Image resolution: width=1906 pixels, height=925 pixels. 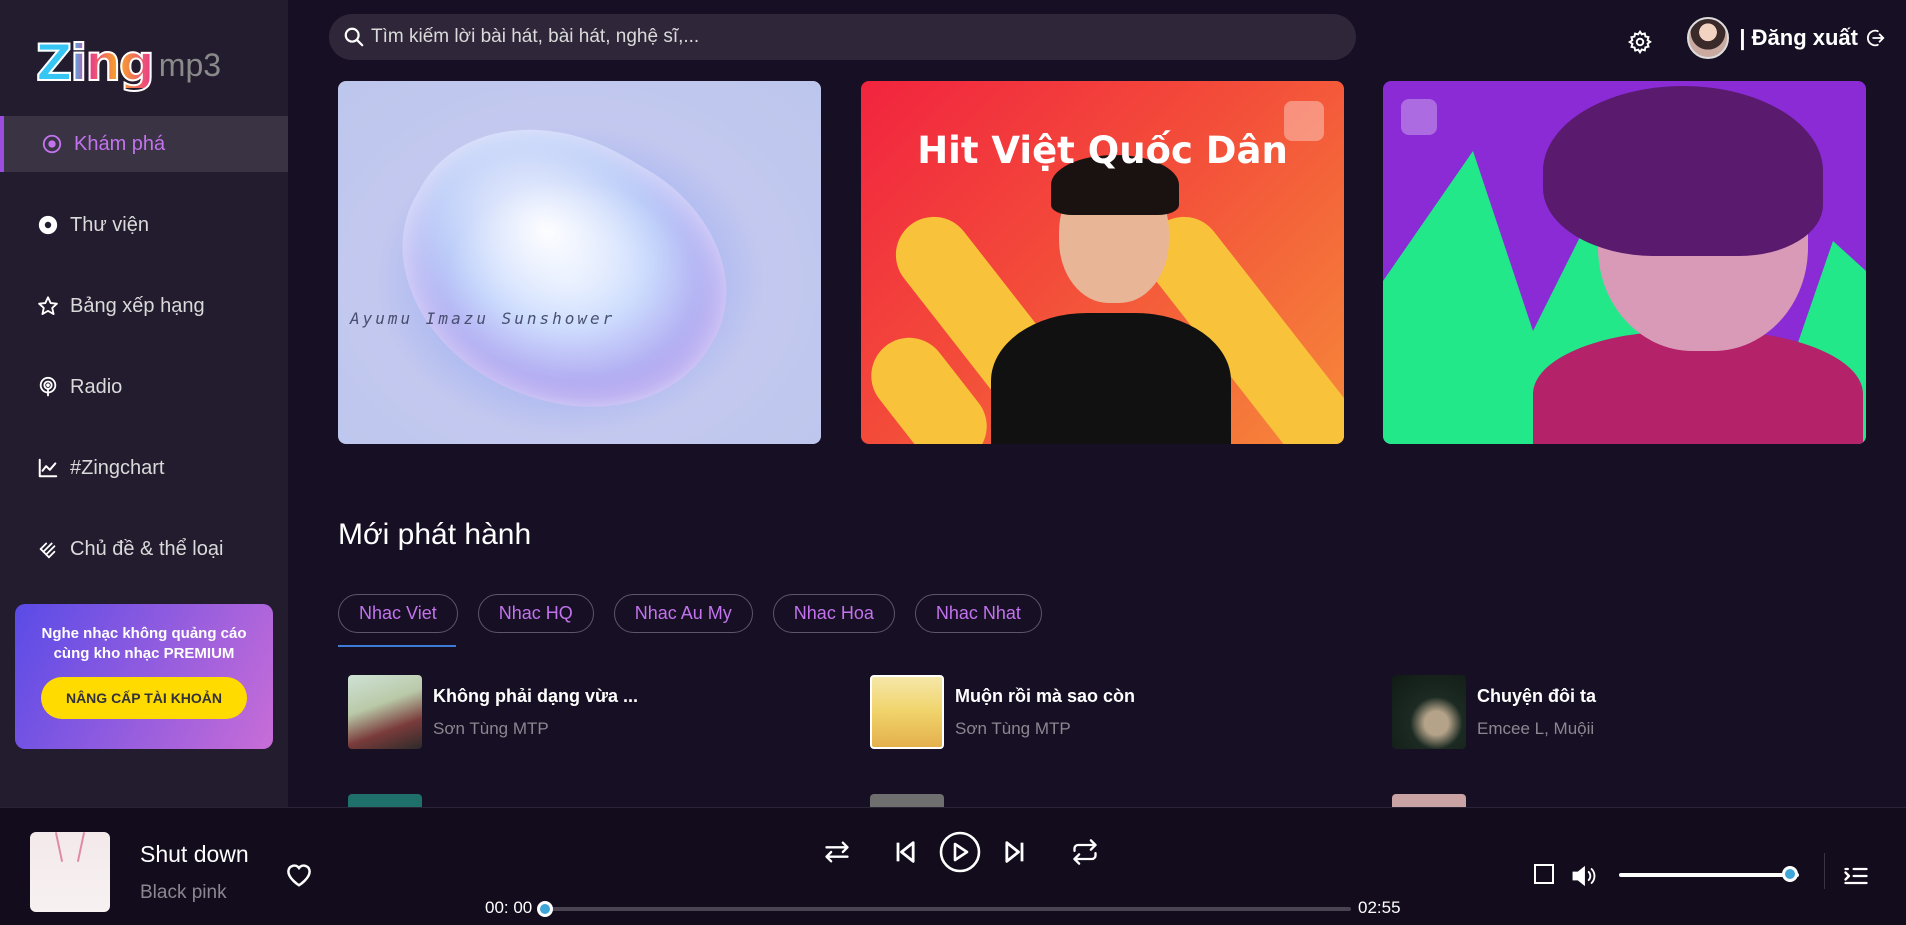 I want to click on headphone-icon, so click(x=1304, y=121).